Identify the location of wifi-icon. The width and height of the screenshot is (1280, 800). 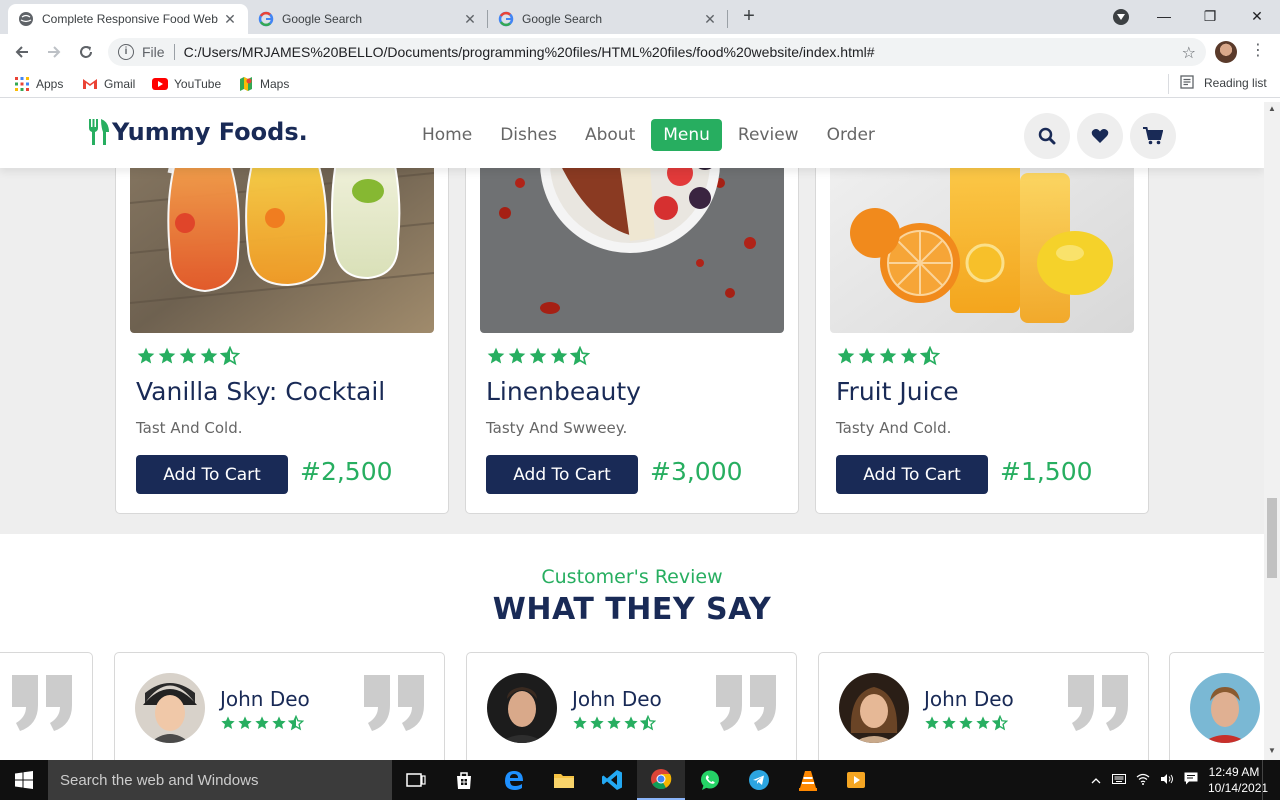
(1143, 780).